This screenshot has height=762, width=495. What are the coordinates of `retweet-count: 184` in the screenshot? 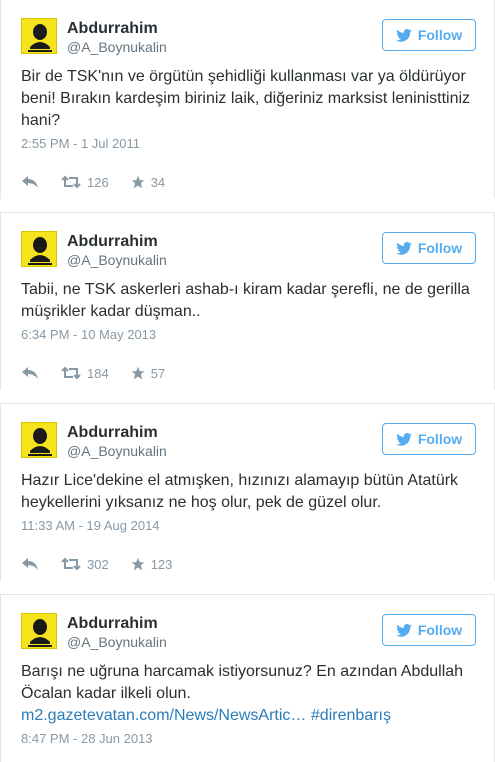 It's located at (98, 373).